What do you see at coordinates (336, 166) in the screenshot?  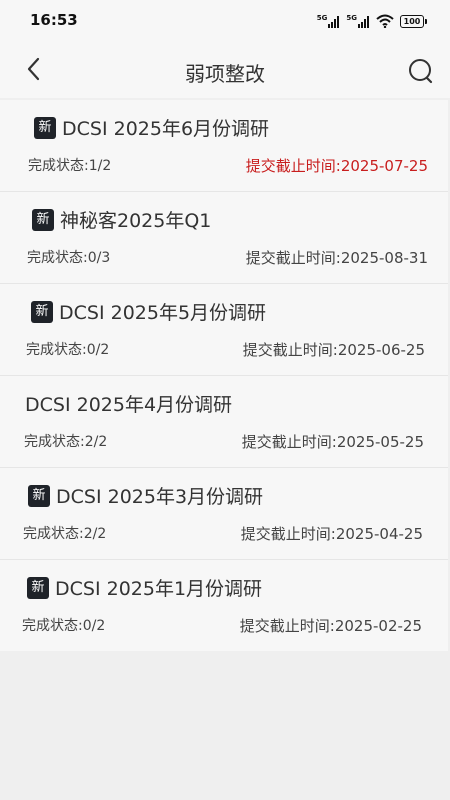 I see `deadline: 提交截止时间:2025-07-25` at bounding box center [336, 166].